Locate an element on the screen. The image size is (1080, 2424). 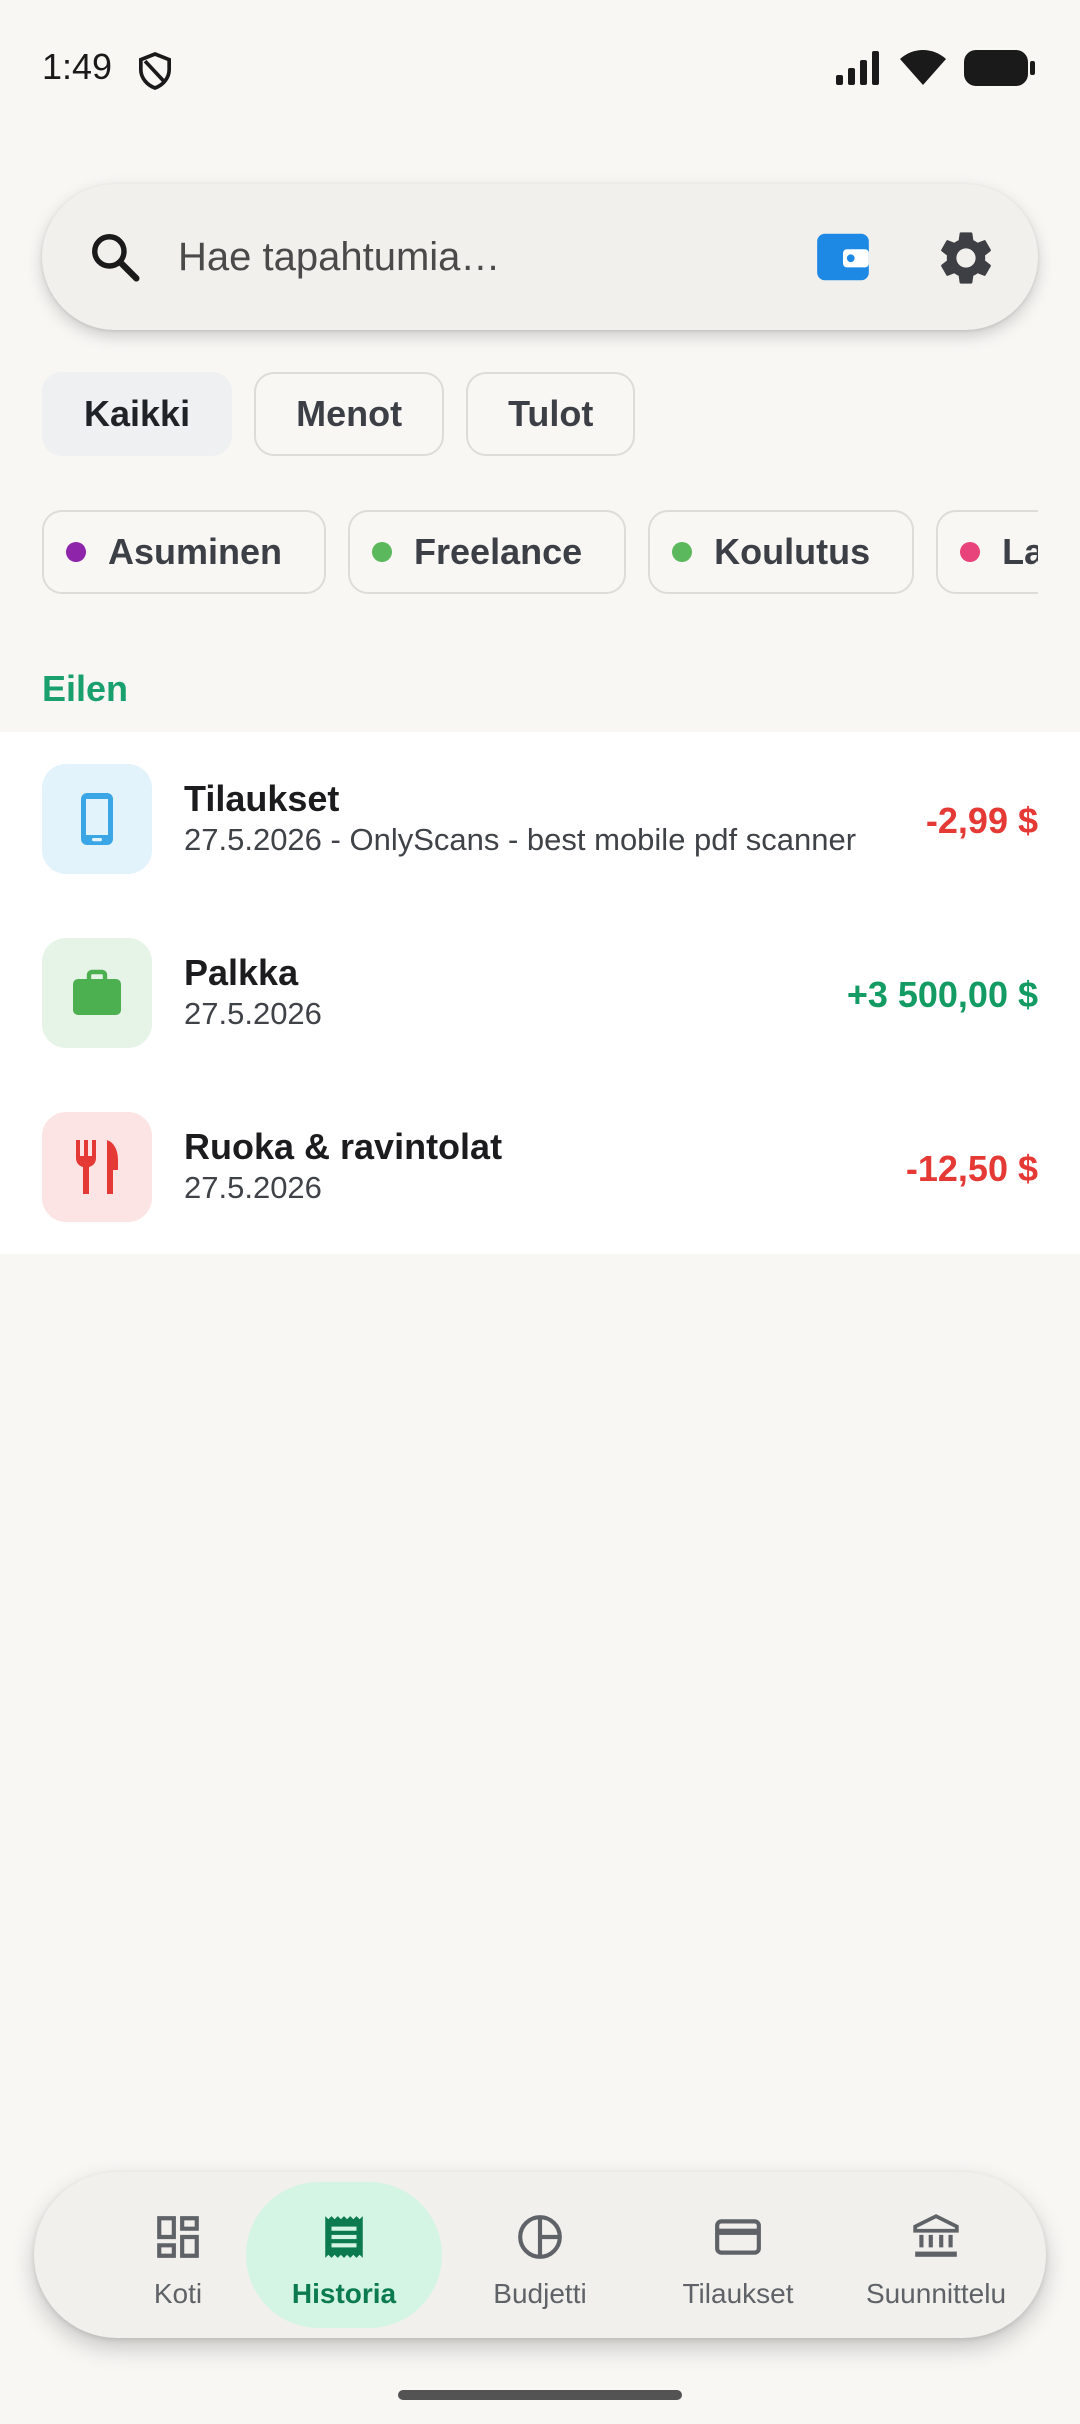
category-chip-koulutus: Koulutus is located at coordinates (781, 552).